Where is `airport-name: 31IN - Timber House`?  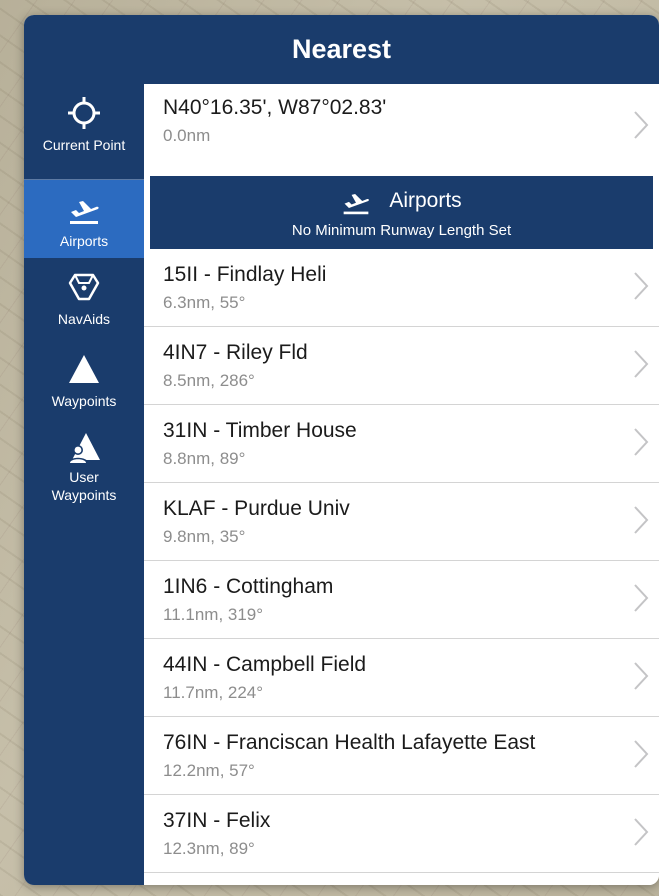
airport-name: 31IN - Timber House is located at coordinates (260, 430).